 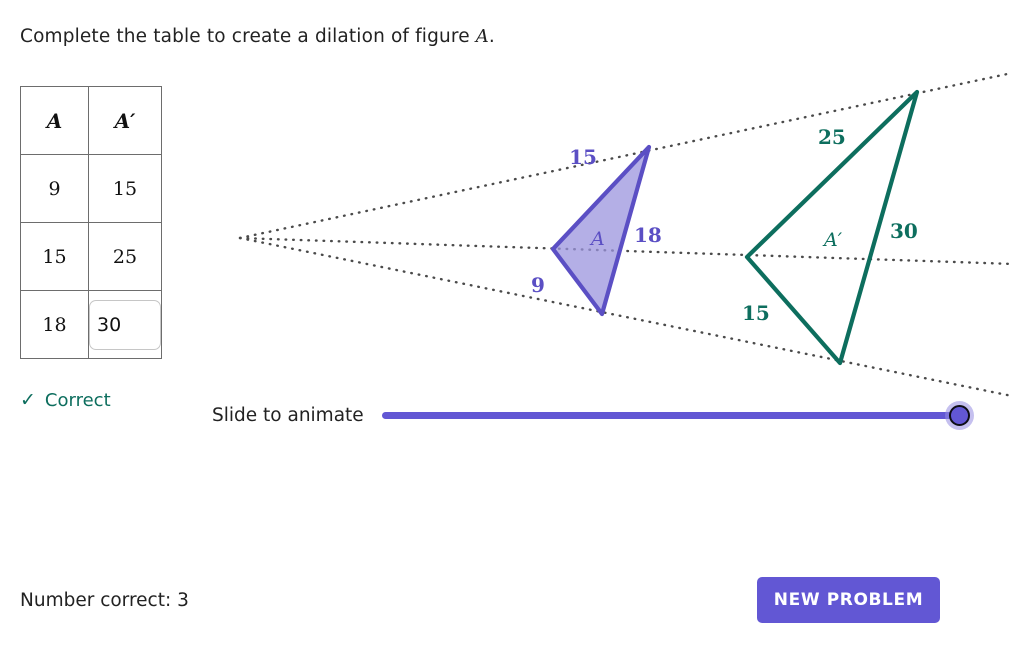 What do you see at coordinates (832, 227) in the screenshot?
I see `image-triangle` at bounding box center [832, 227].